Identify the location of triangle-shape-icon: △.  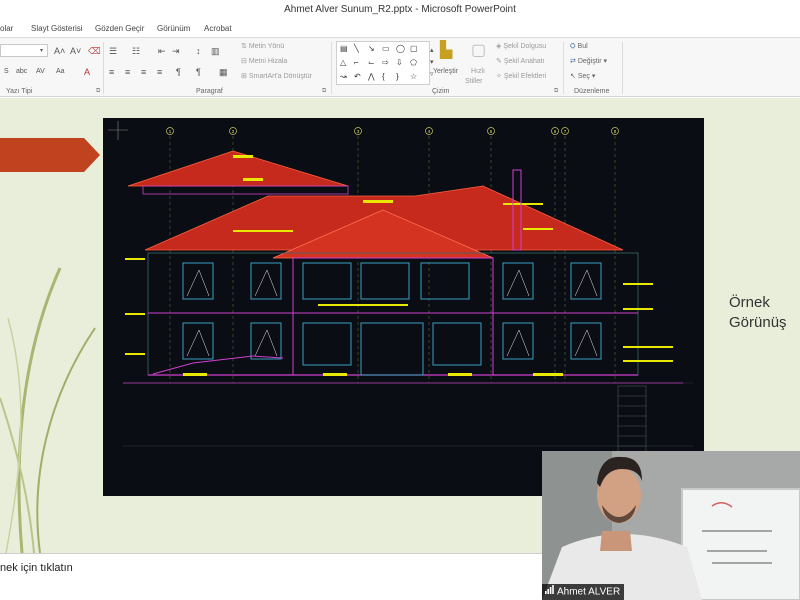
(343, 62).